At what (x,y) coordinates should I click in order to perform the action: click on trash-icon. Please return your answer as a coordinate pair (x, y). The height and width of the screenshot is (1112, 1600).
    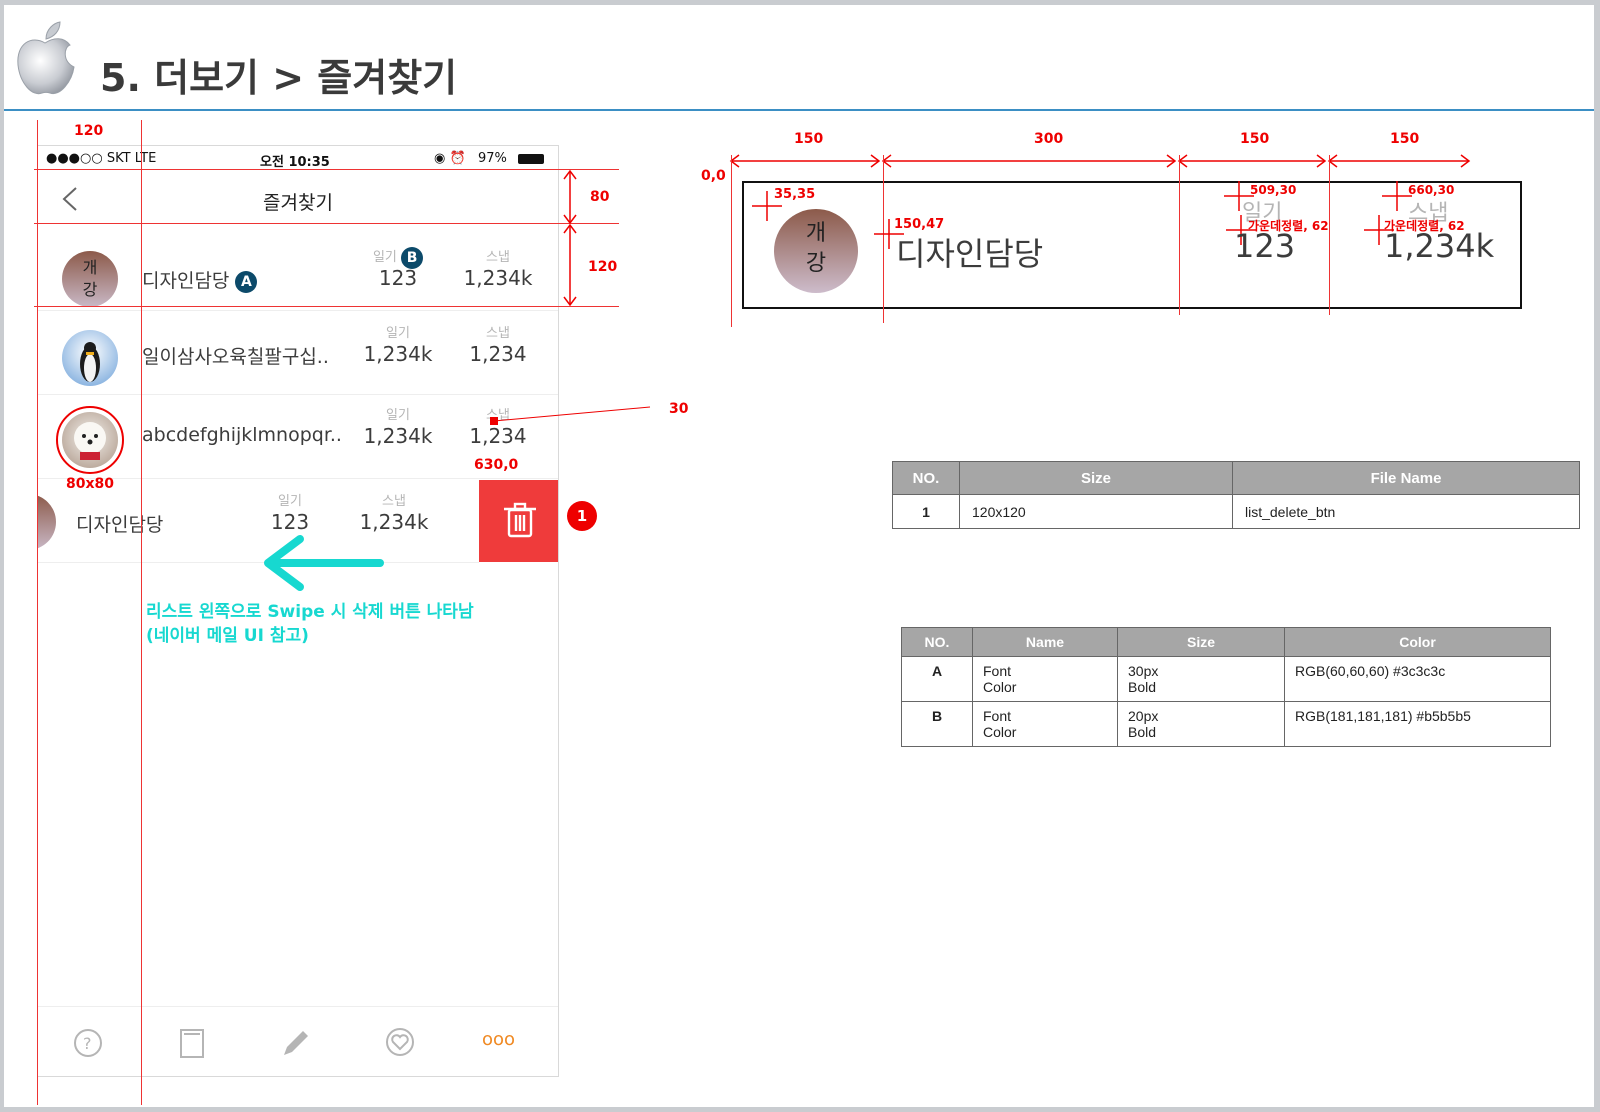
    Looking at the image, I should click on (520, 520).